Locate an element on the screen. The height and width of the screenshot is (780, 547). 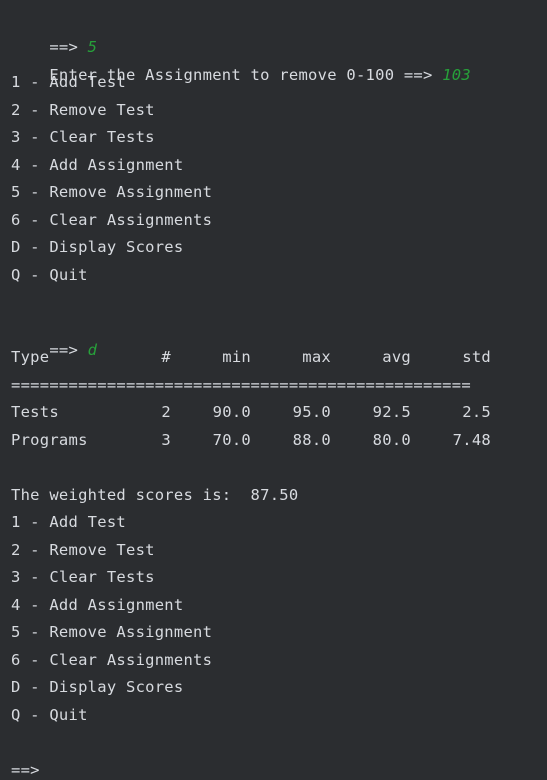
input-prompt: ==> is located at coordinates (30, 770).